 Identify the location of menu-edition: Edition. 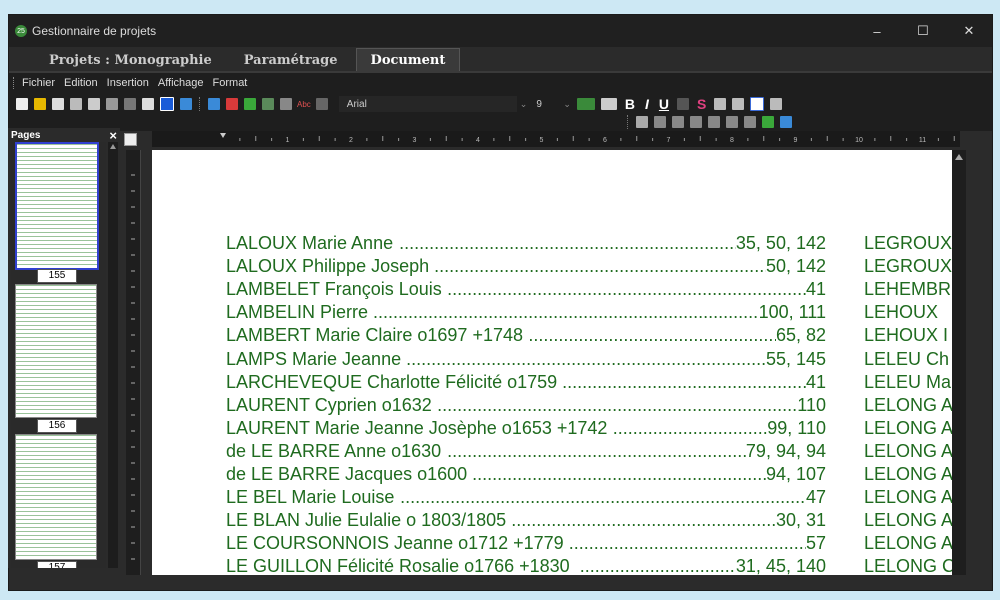
(81, 83).